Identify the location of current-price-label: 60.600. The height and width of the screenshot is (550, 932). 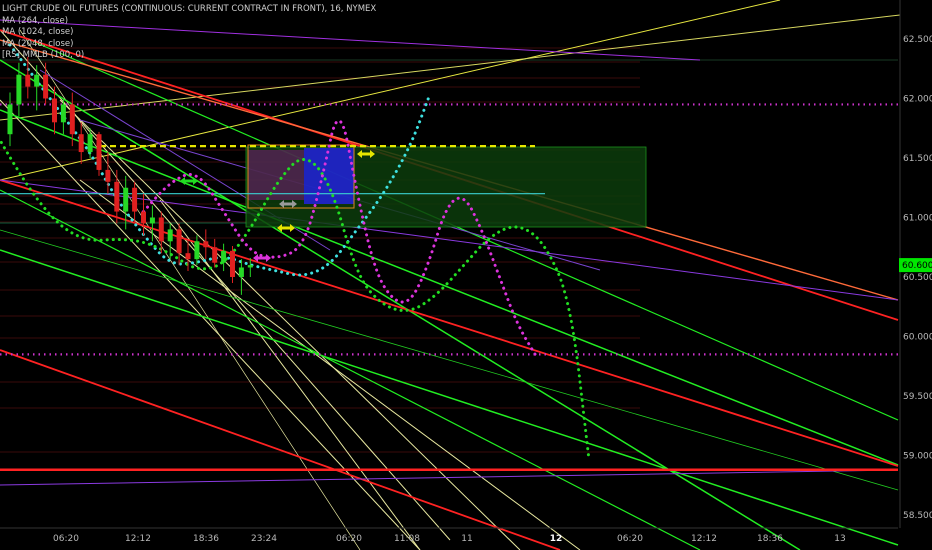
(917, 266).